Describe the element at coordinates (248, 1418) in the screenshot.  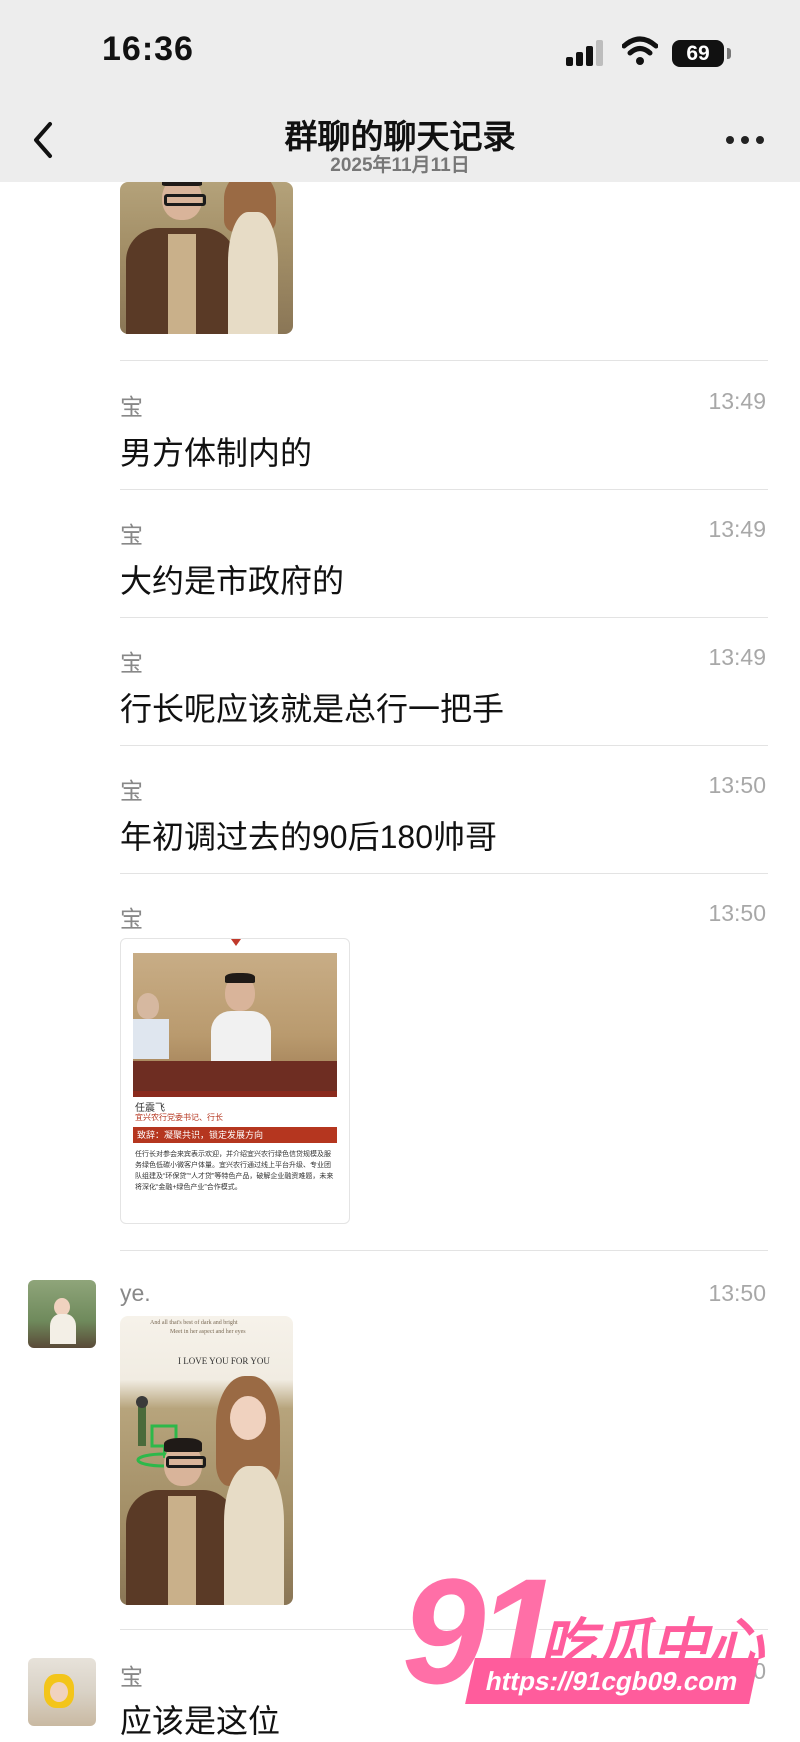
I see `woman-face` at that location.